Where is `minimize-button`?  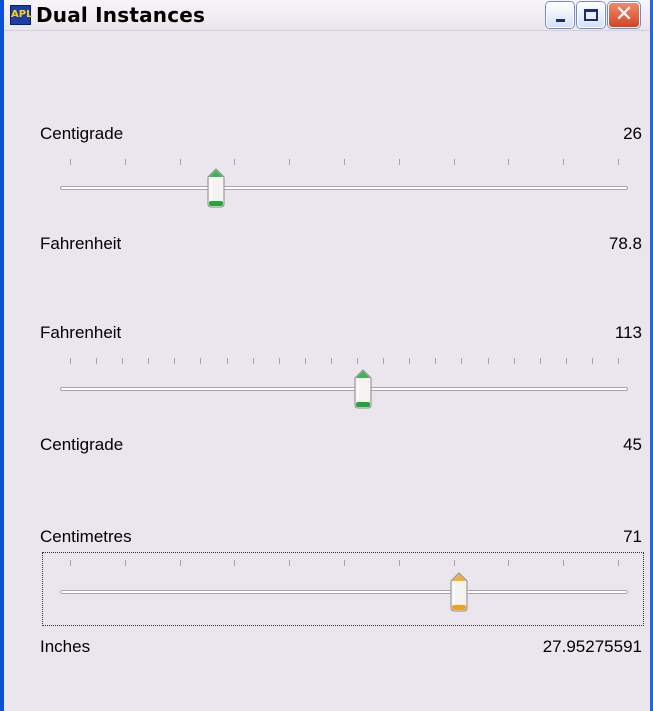 minimize-button is located at coordinates (560, 15).